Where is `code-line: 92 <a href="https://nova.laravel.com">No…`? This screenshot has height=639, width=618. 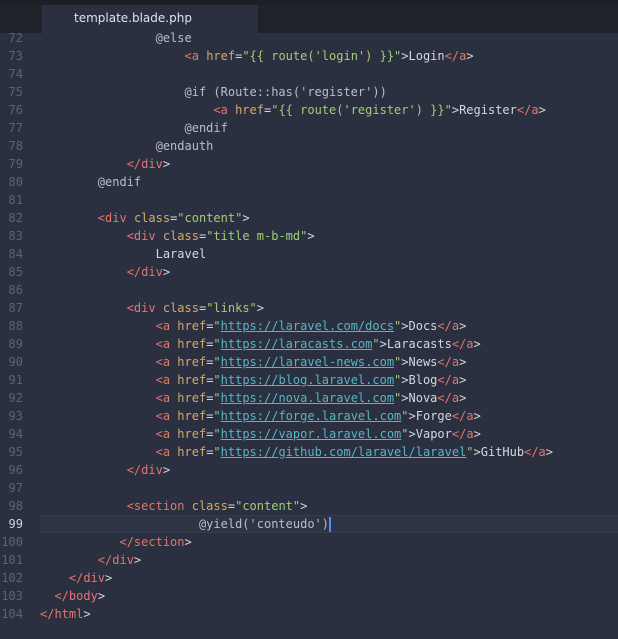 code-line: 92 <a href="https://nova.laravel.com">No… is located at coordinates (309, 398).